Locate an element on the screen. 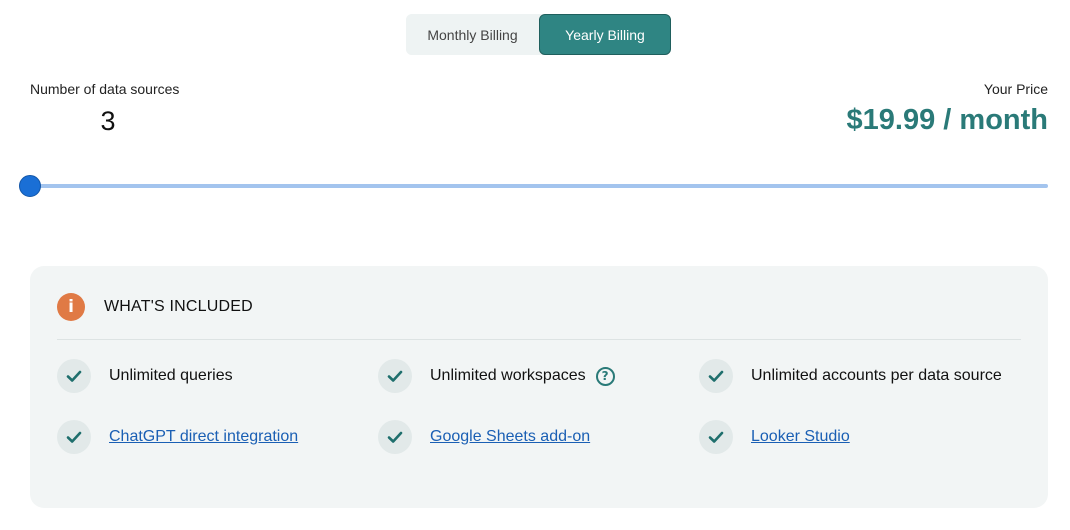 This screenshot has width=1070, height=530. feature-chatgpt-integration: ChatGPT direct integration is located at coordinates (177, 437).